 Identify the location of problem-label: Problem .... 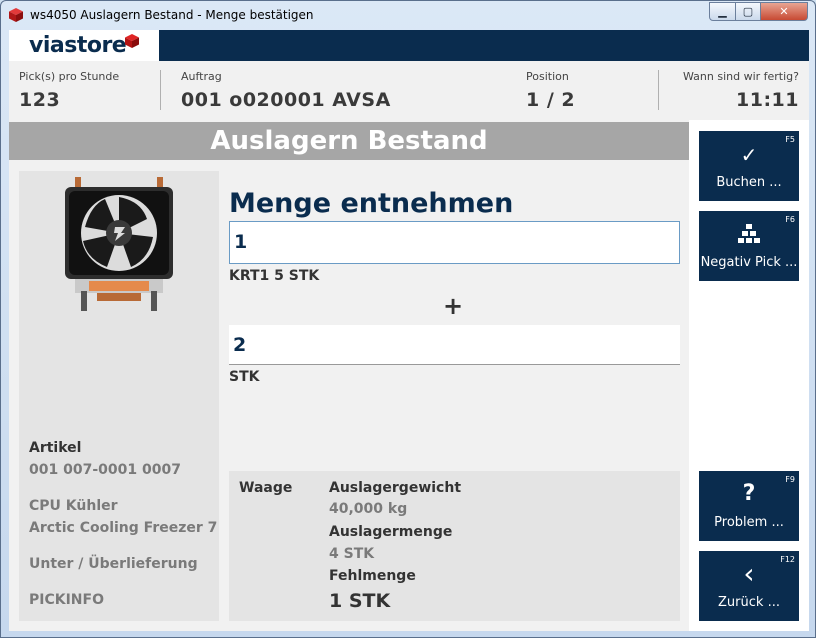
(749, 522).